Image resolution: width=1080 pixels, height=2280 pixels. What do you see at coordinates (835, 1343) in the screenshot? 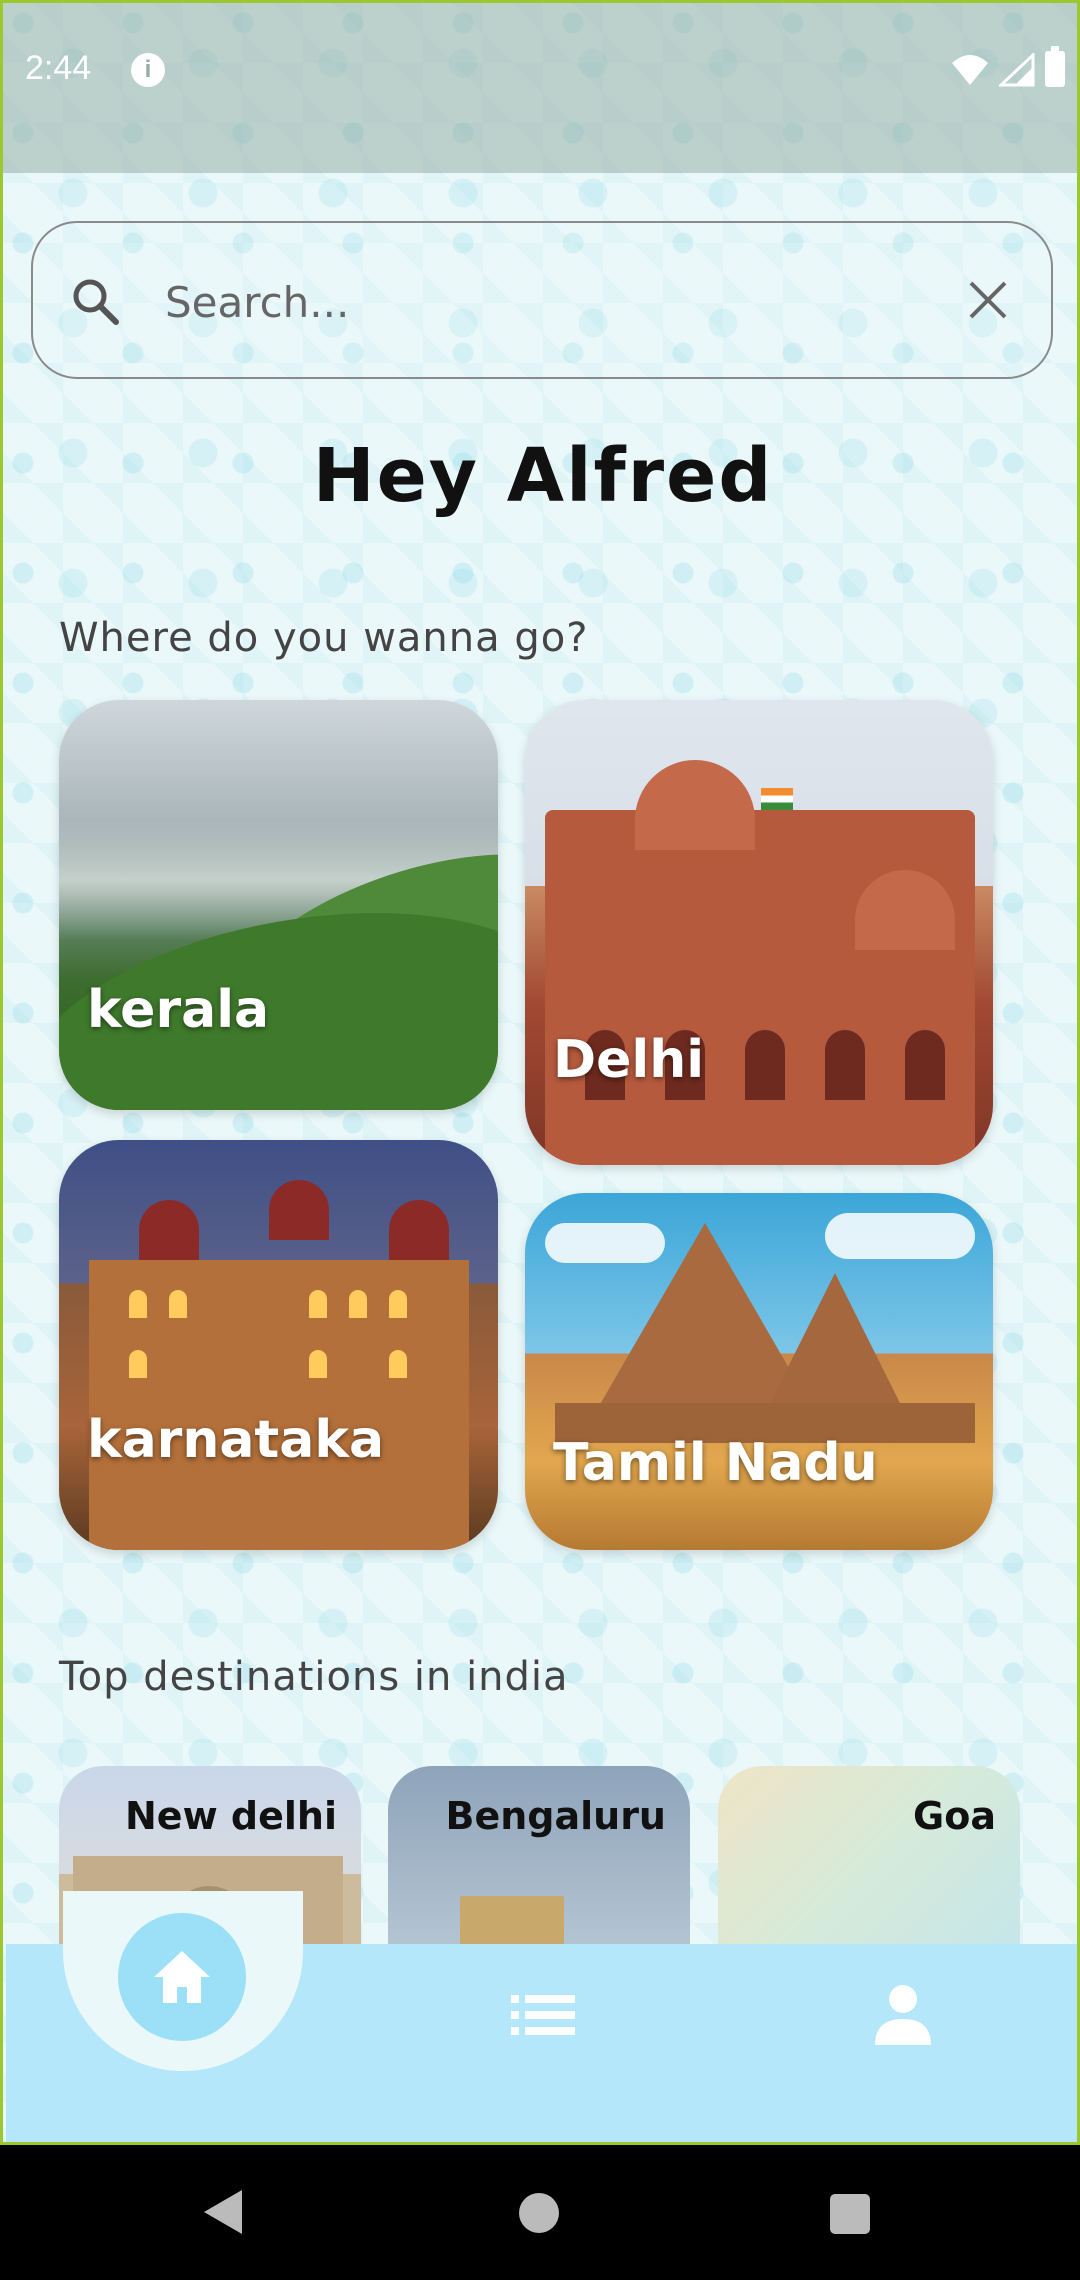
I see `shore-temple-image` at bounding box center [835, 1343].